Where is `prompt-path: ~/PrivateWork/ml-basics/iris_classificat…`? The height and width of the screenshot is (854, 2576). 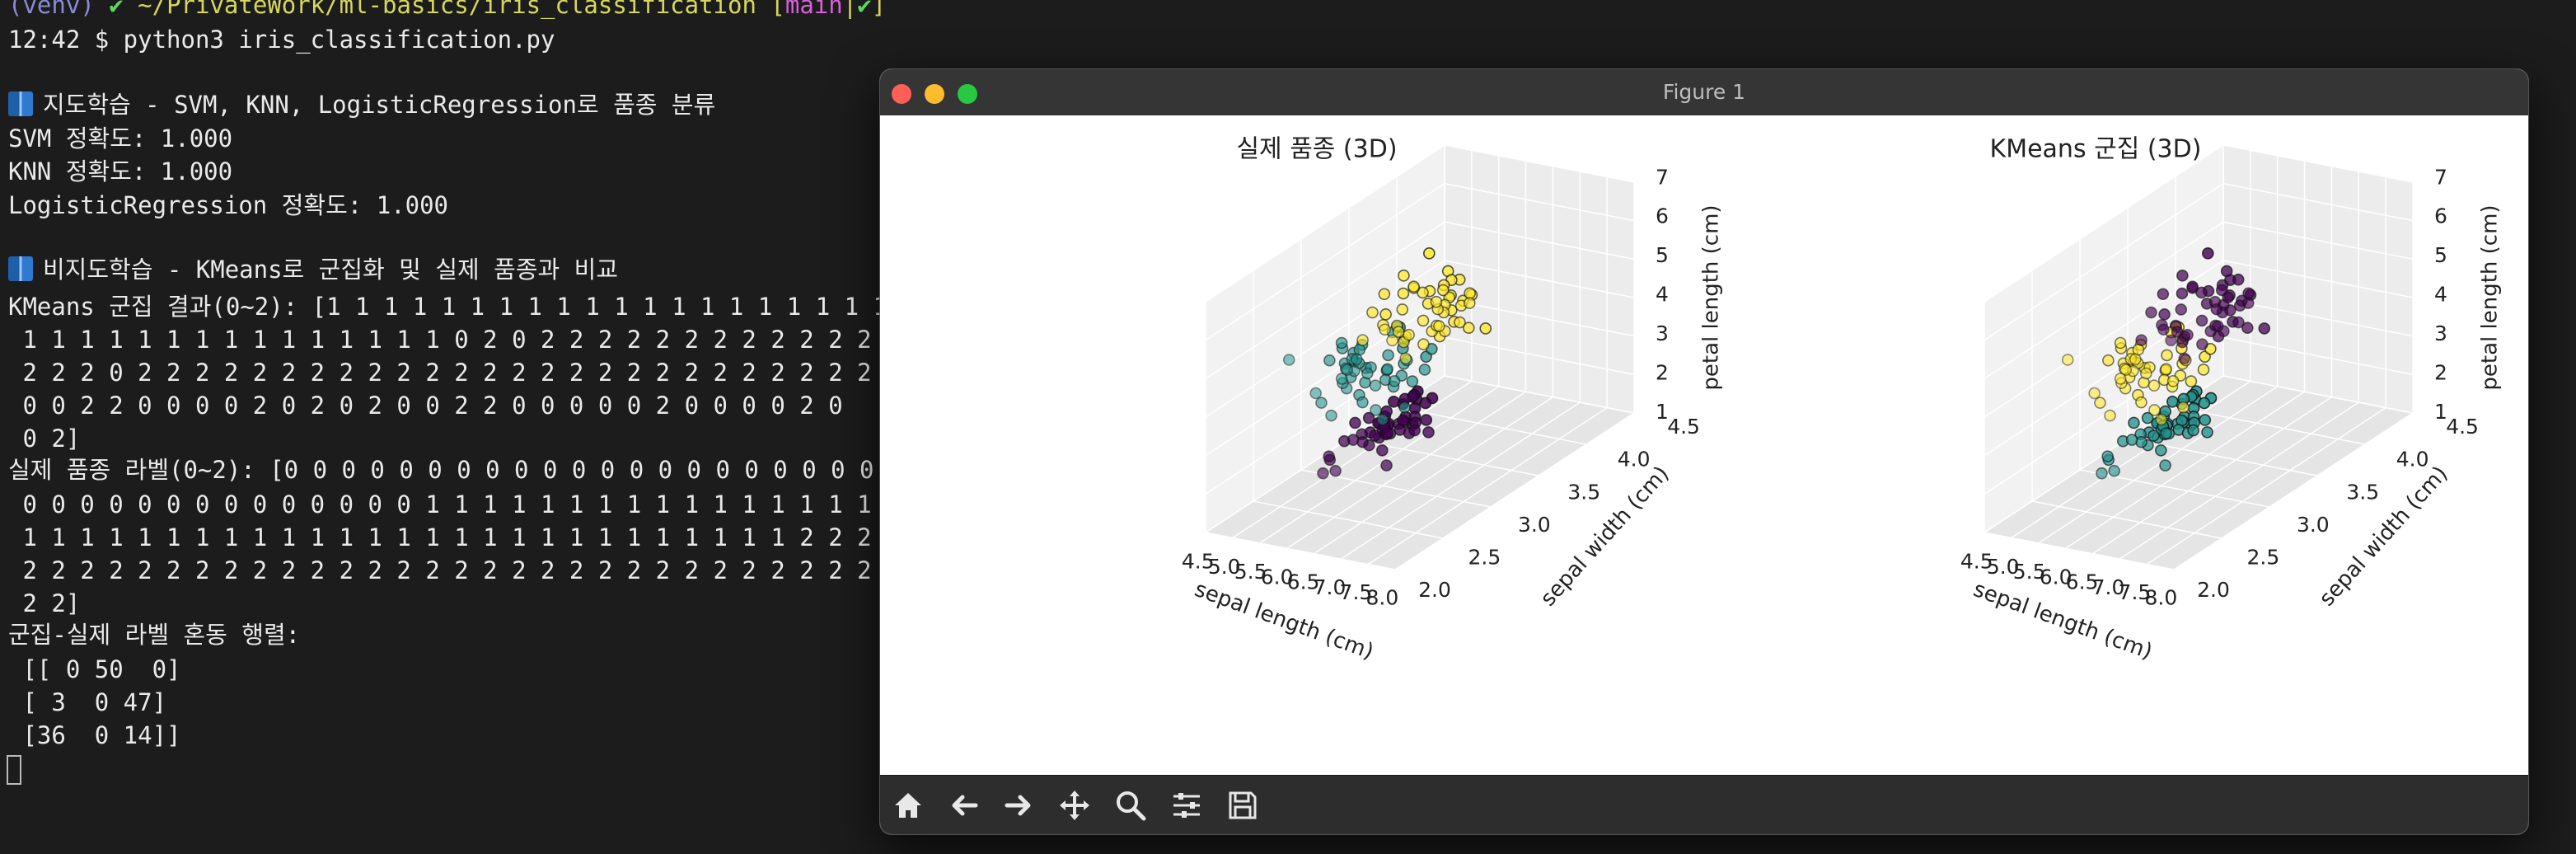
prompt-path: ~/PrivateWork/ml-basics/iris_classificat… is located at coordinates (447, 9).